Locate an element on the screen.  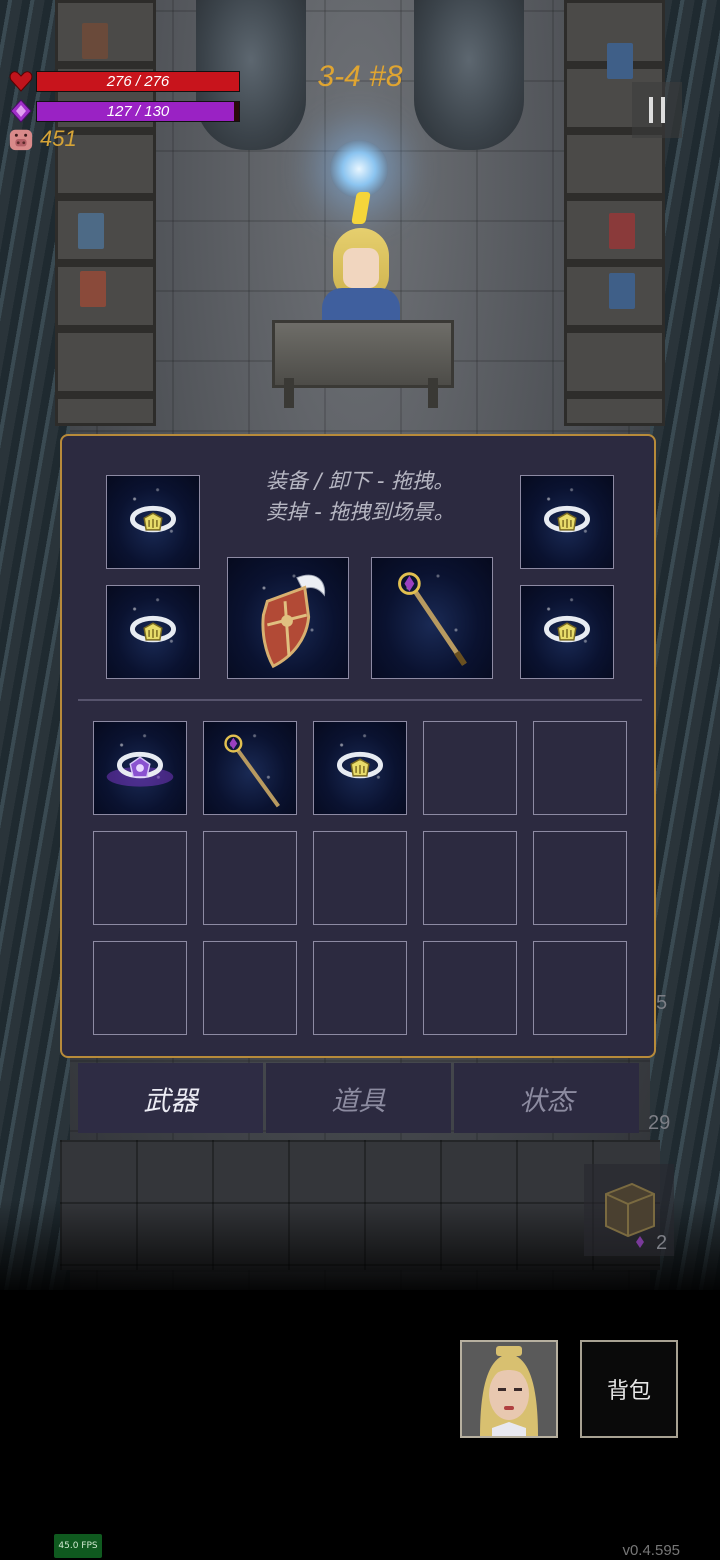
mp-text: 127 / 130 is located at coordinates (138, 111).